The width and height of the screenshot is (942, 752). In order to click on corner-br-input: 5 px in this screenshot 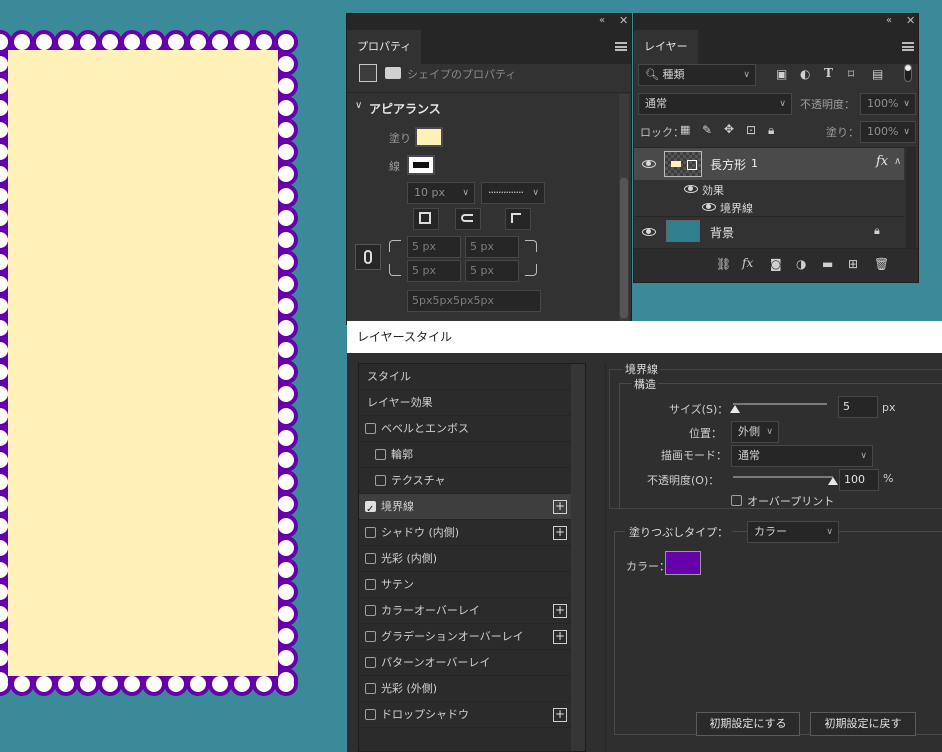, I will do `click(492, 271)`.